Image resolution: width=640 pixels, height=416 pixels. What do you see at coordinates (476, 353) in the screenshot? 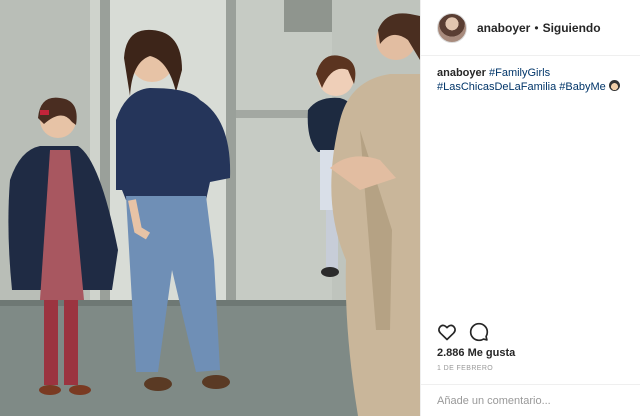
I see `like-count: 2.886 Me gusta` at bounding box center [476, 353].